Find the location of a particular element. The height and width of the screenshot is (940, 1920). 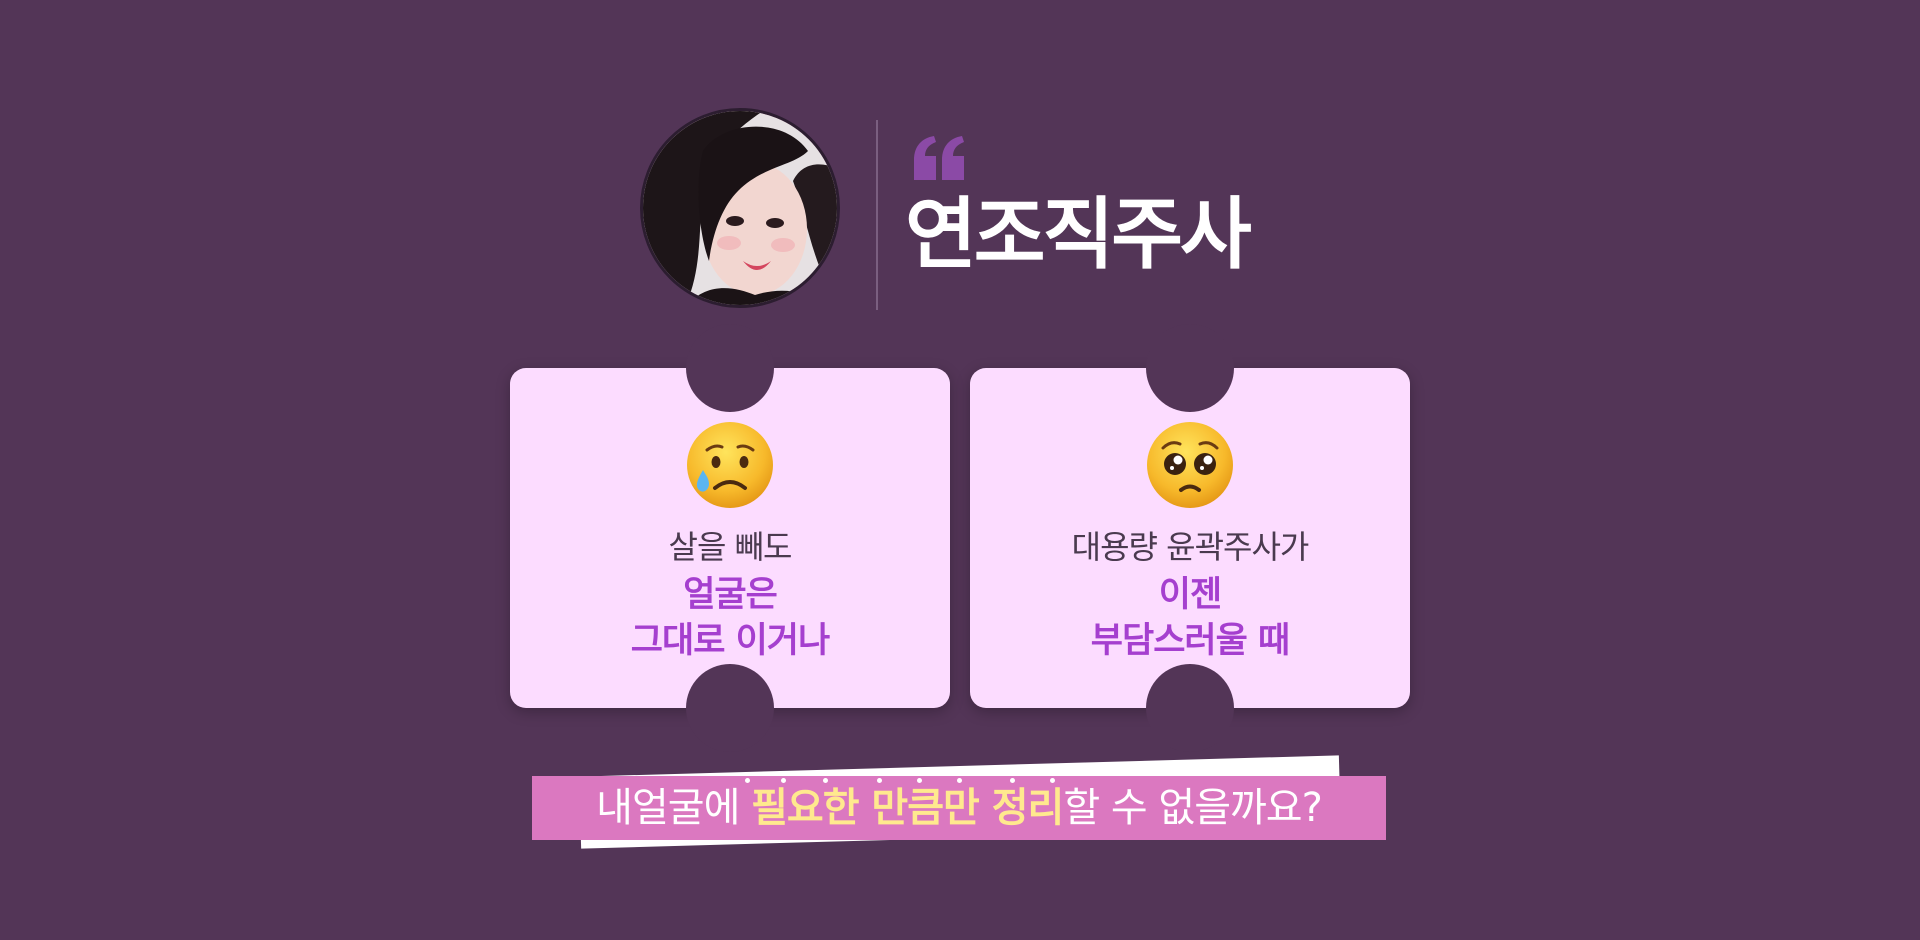

bottom-banner: 내얼굴에 필요한 만큼만 정리할 수 없을까요? is located at coordinates (959, 808).